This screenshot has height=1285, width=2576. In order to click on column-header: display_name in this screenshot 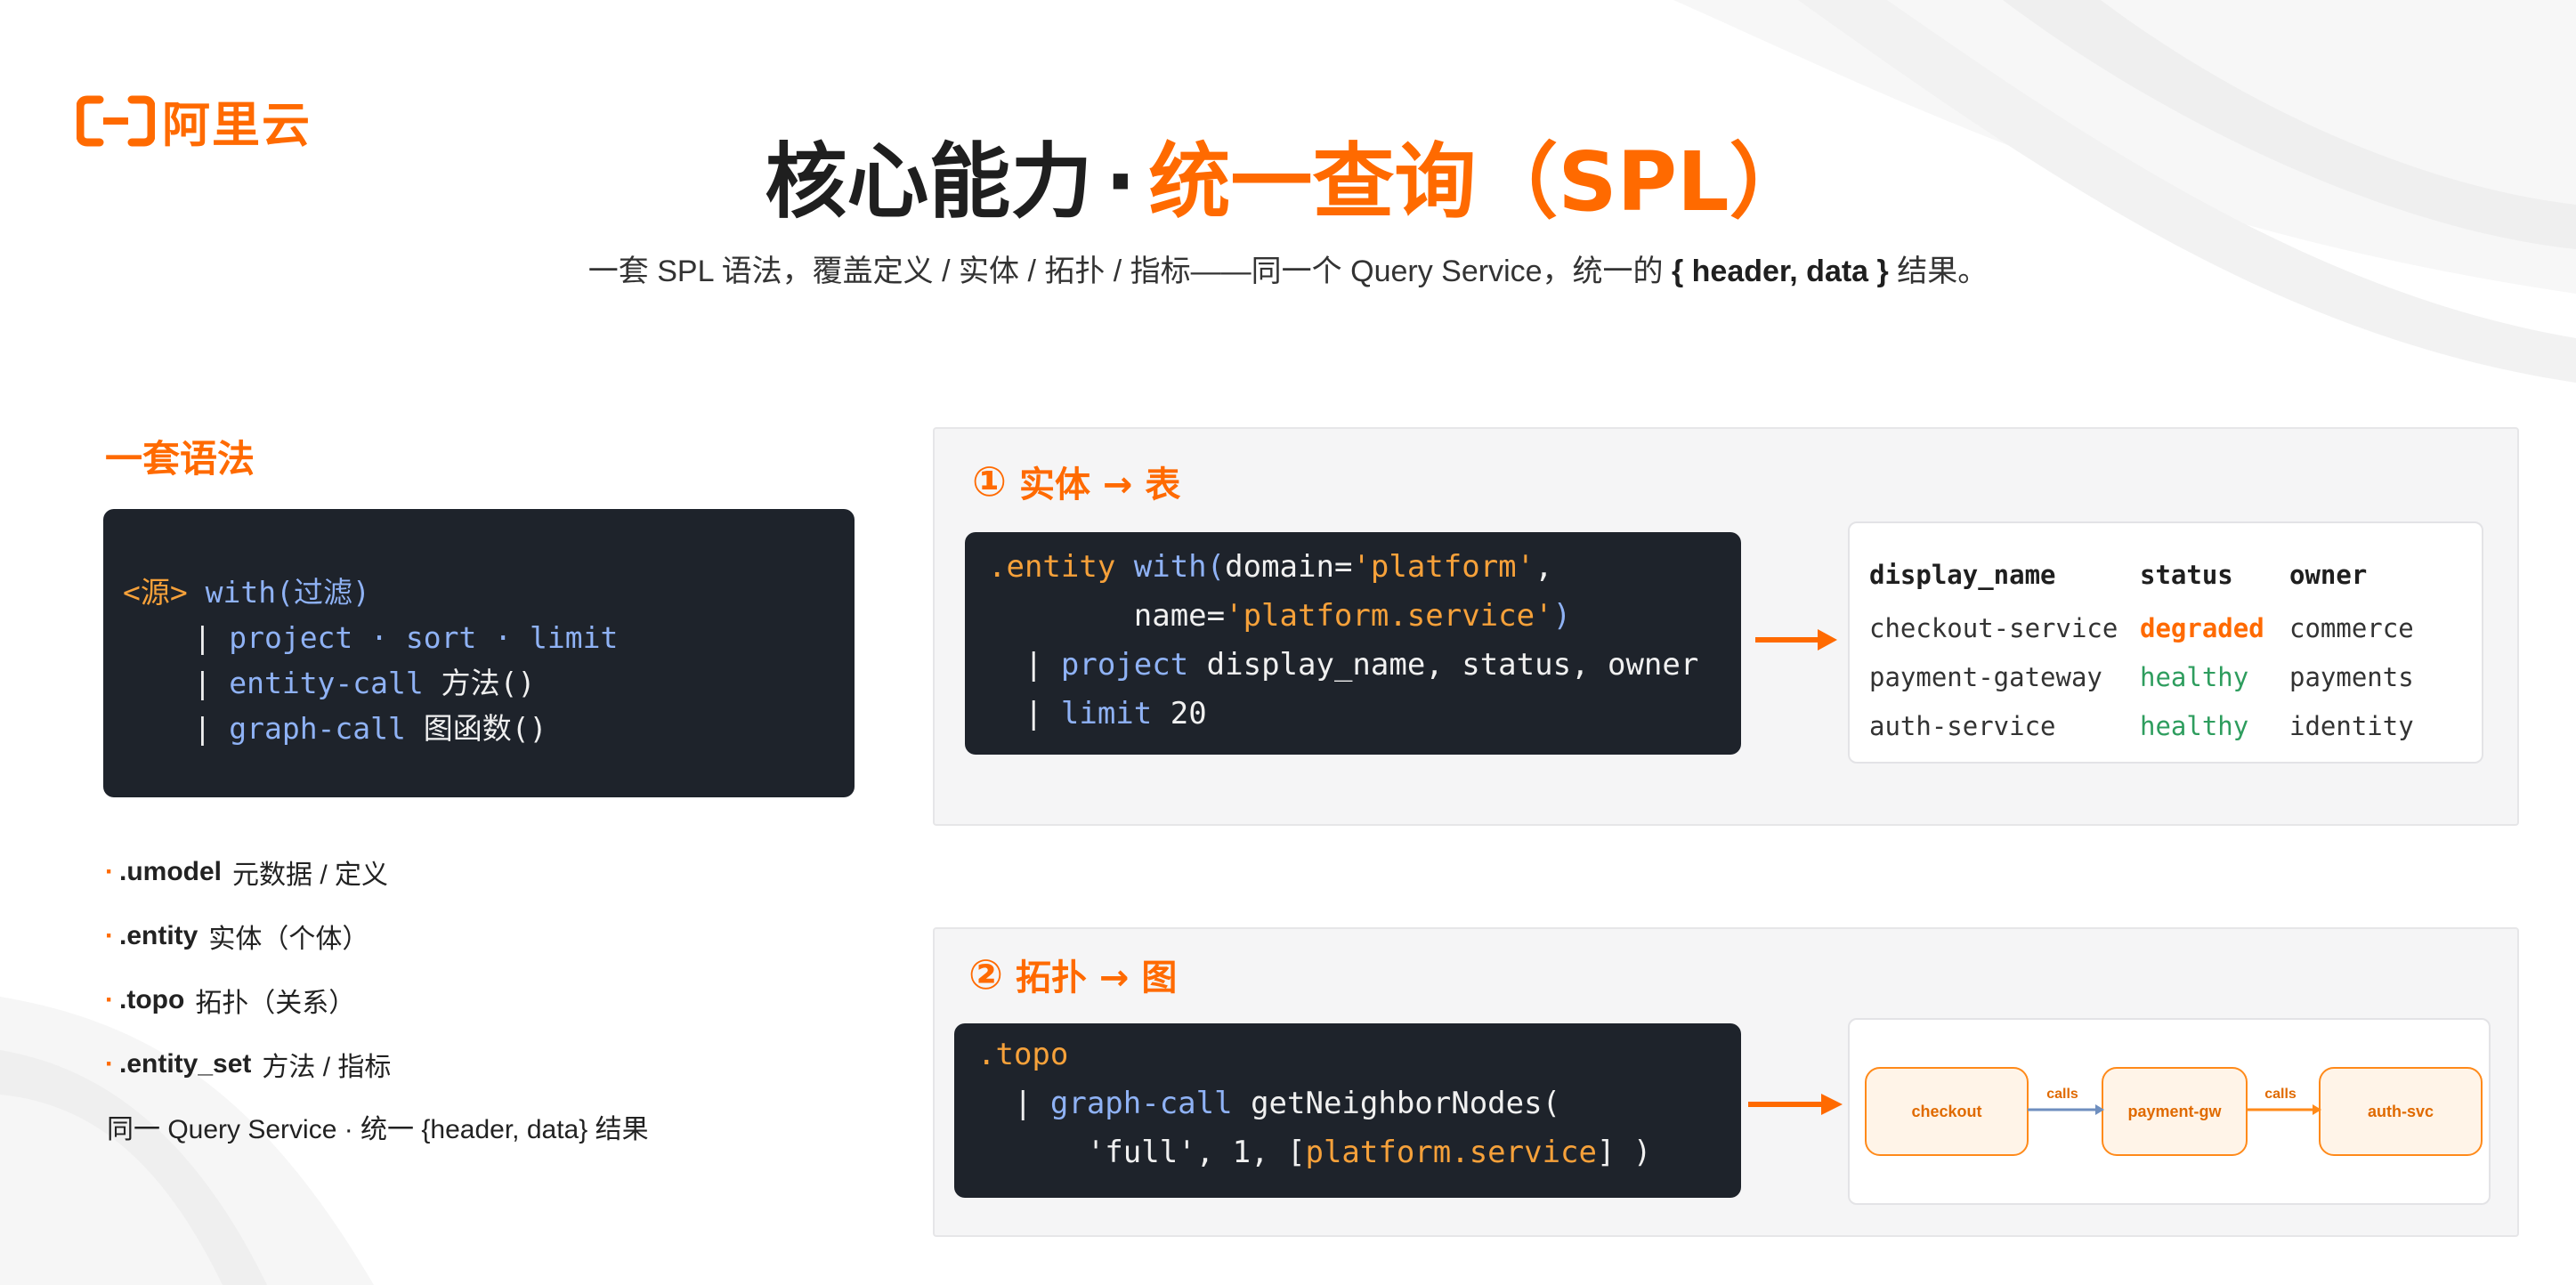, I will do `click(1963, 575)`.